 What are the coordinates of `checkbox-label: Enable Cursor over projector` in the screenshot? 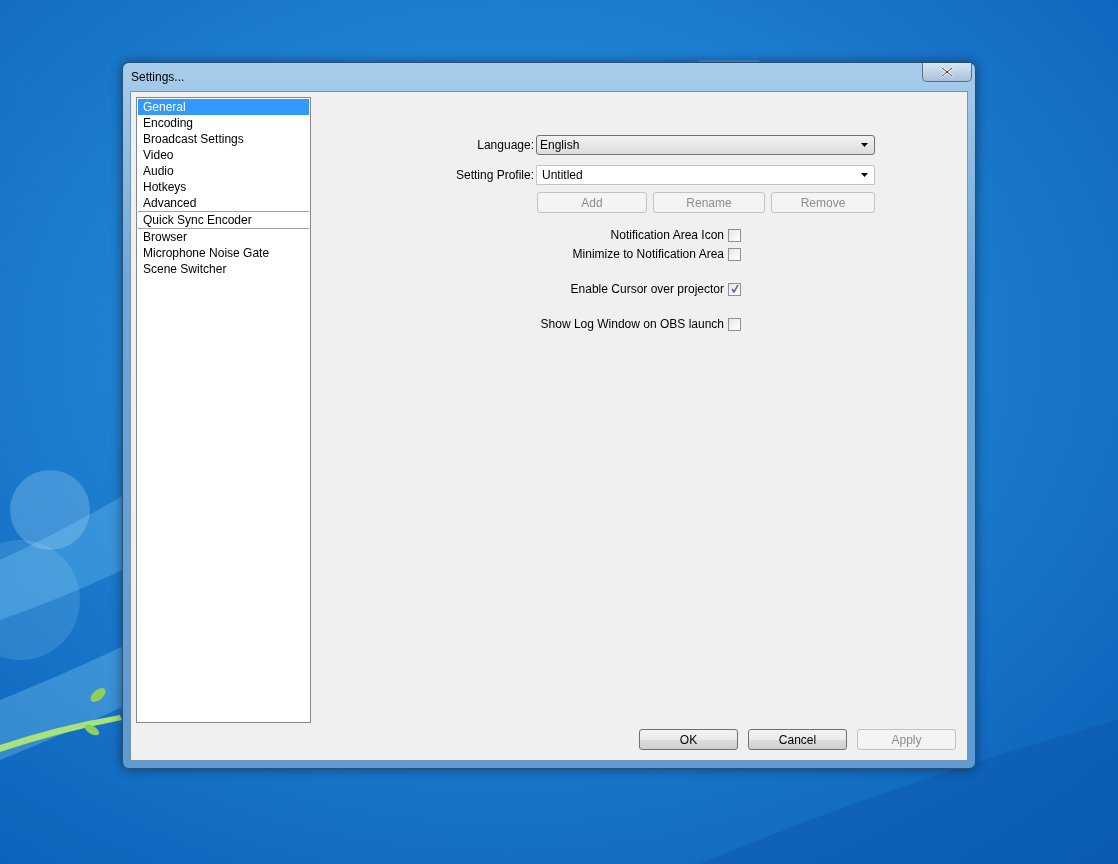 It's located at (647, 289).